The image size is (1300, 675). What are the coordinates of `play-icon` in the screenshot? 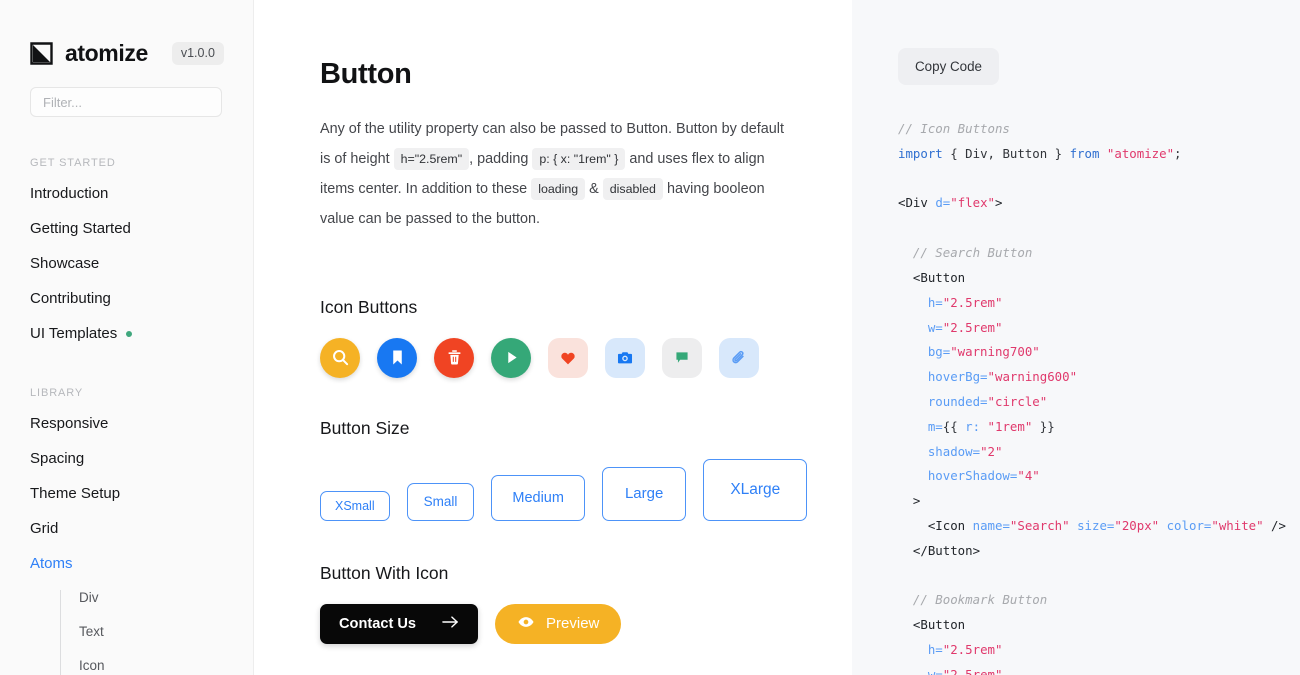 It's located at (511, 357).